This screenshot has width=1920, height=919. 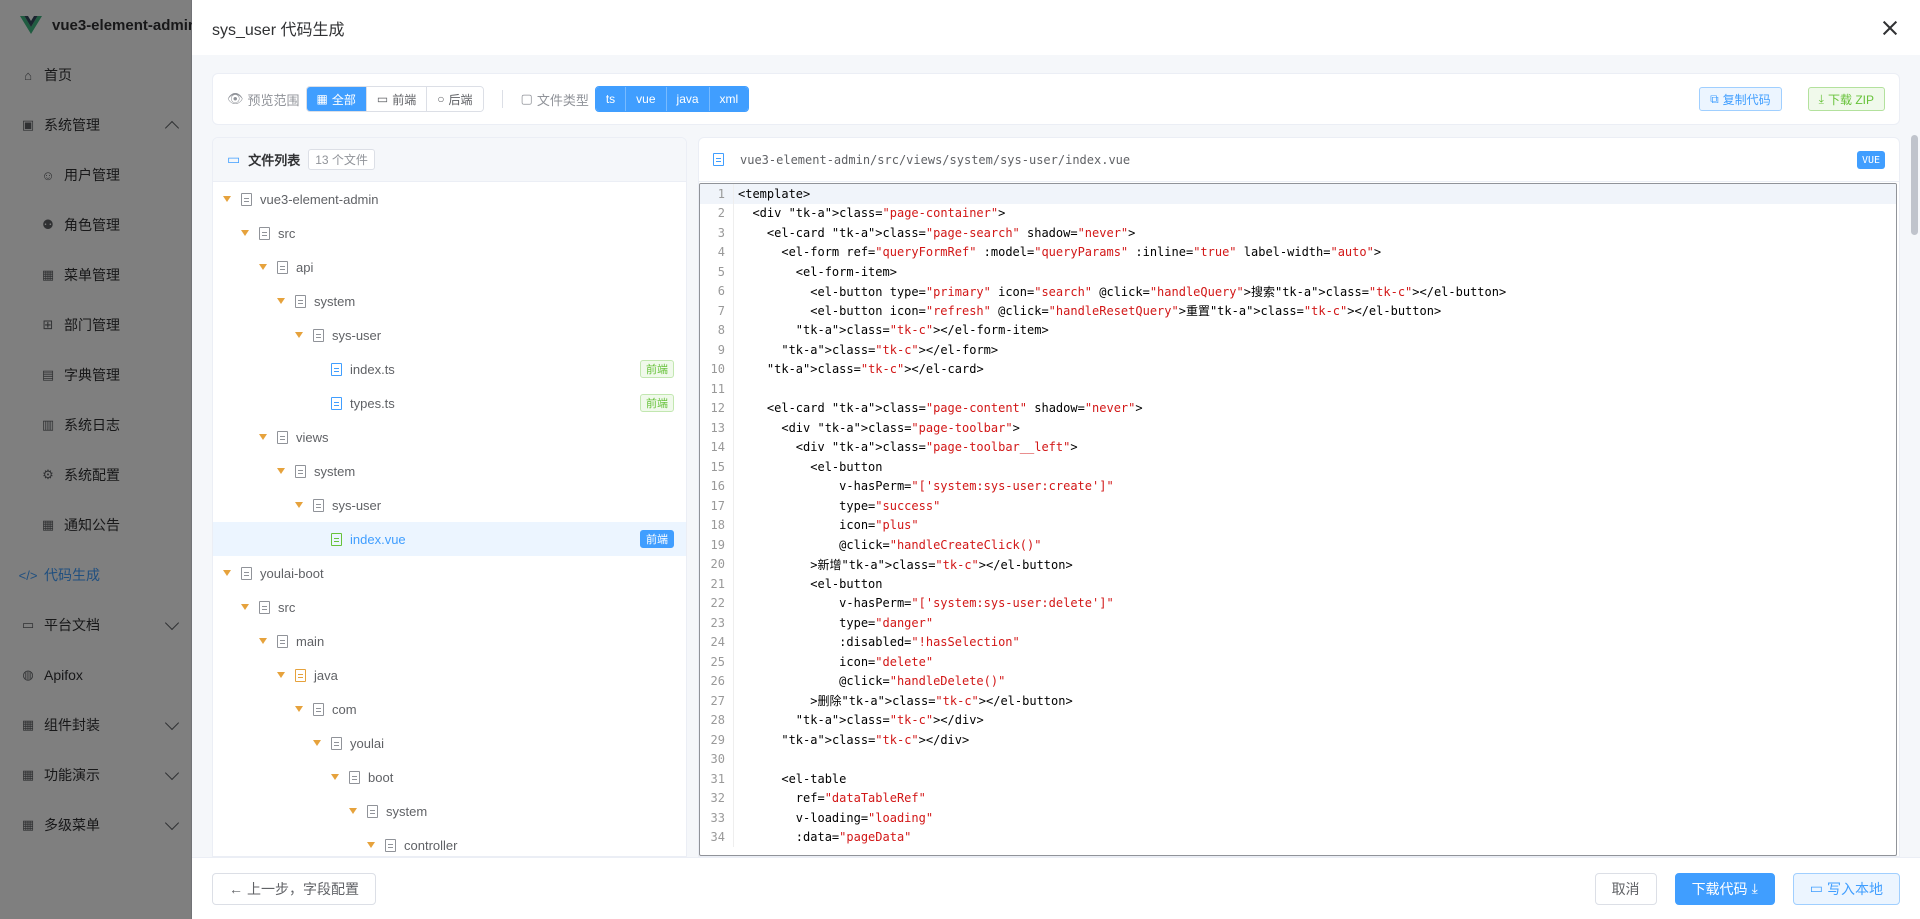 I want to click on tree-folder: api, so click(x=449, y=267).